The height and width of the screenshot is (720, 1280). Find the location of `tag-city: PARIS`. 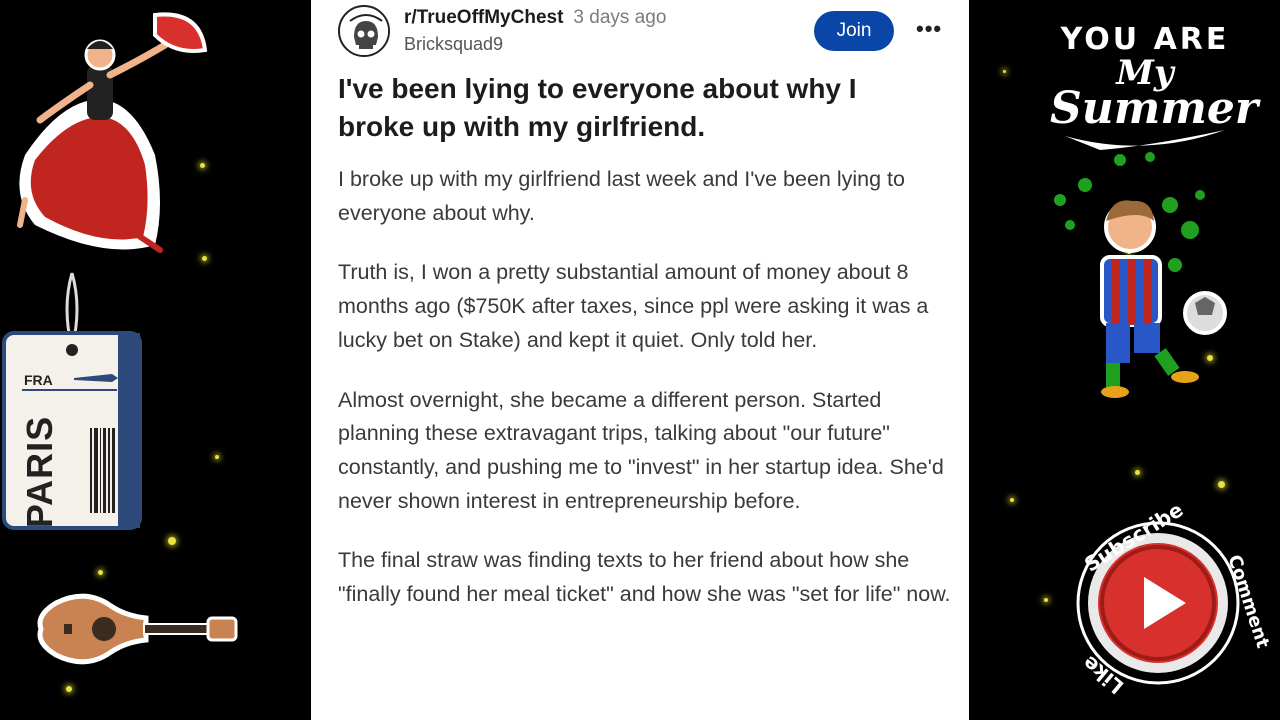

tag-city: PARIS is located at coordinates (40, 472).